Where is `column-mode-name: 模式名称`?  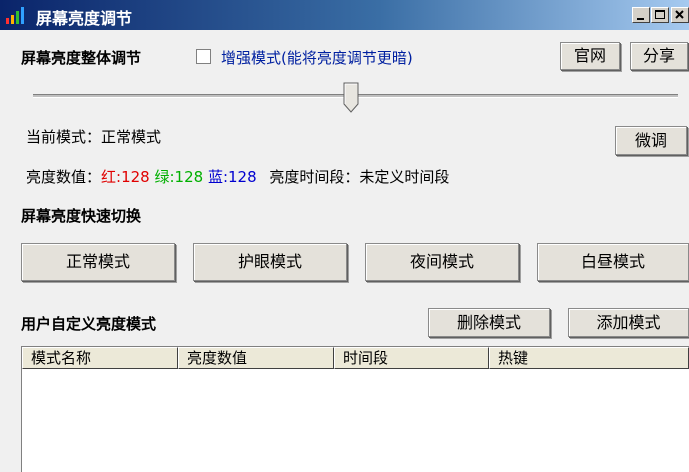
column-mode-name: 模式名称 is located at coordinates (100, 358).